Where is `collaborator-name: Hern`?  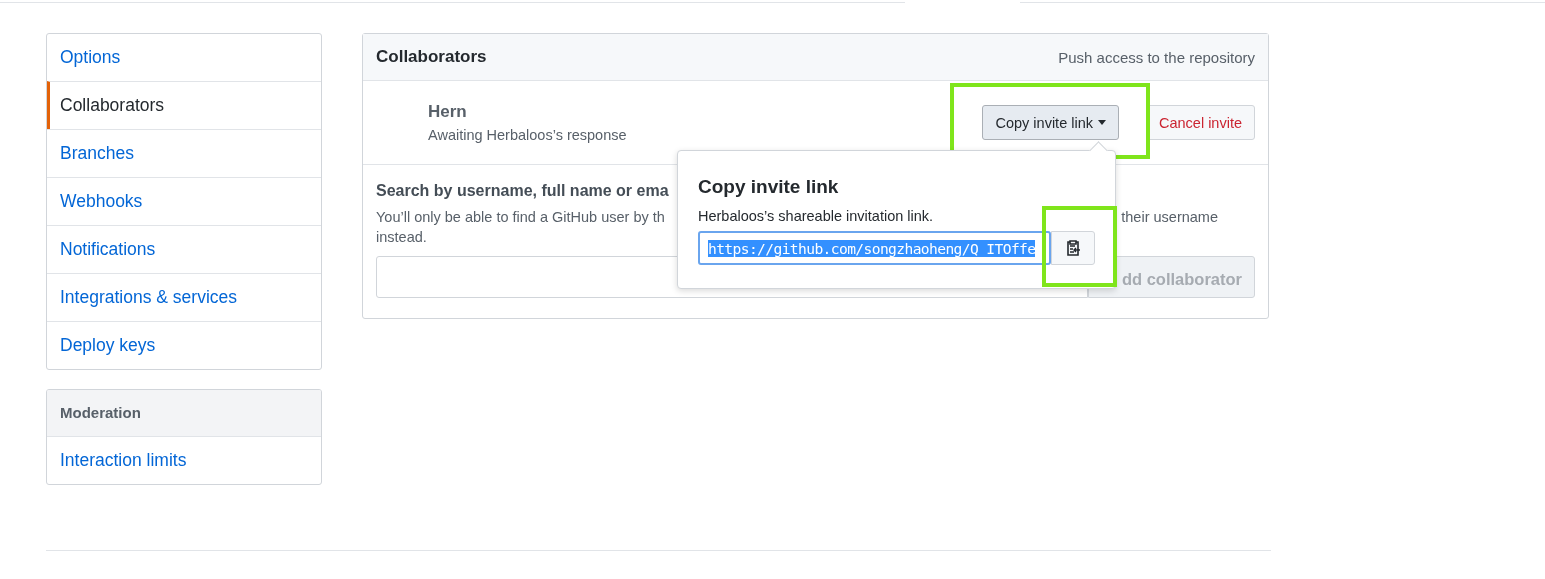
collaborator-name: Hern is located at coordinates (448, 112).